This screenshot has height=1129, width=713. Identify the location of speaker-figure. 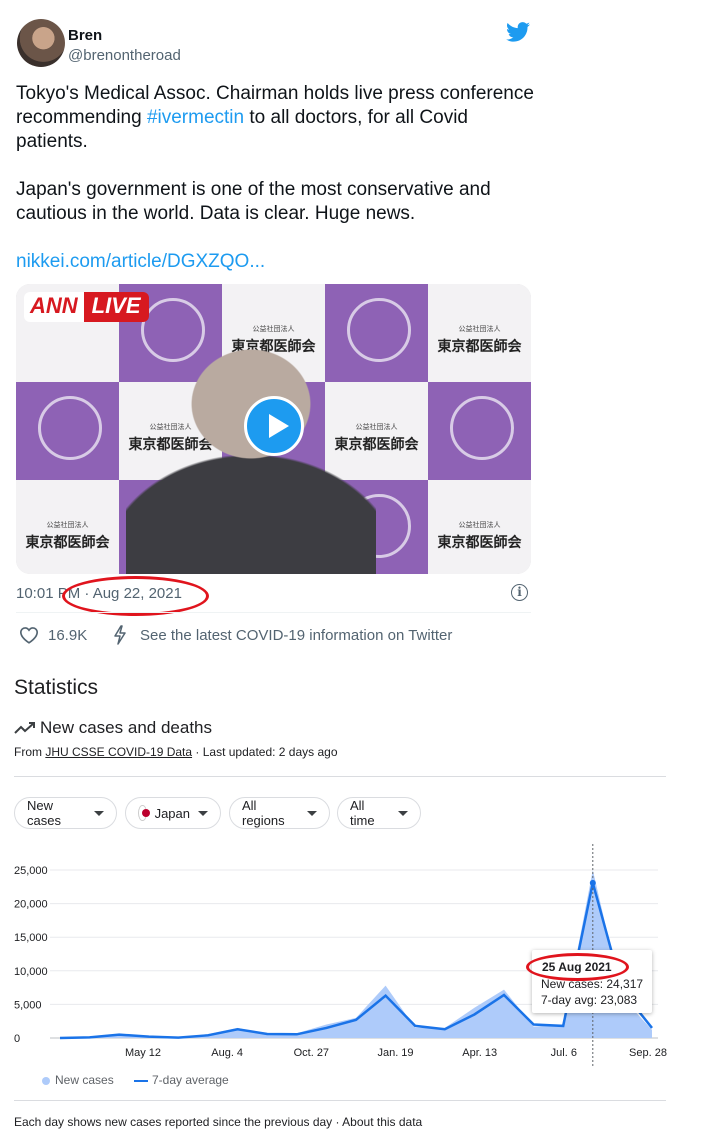
(251, 459).